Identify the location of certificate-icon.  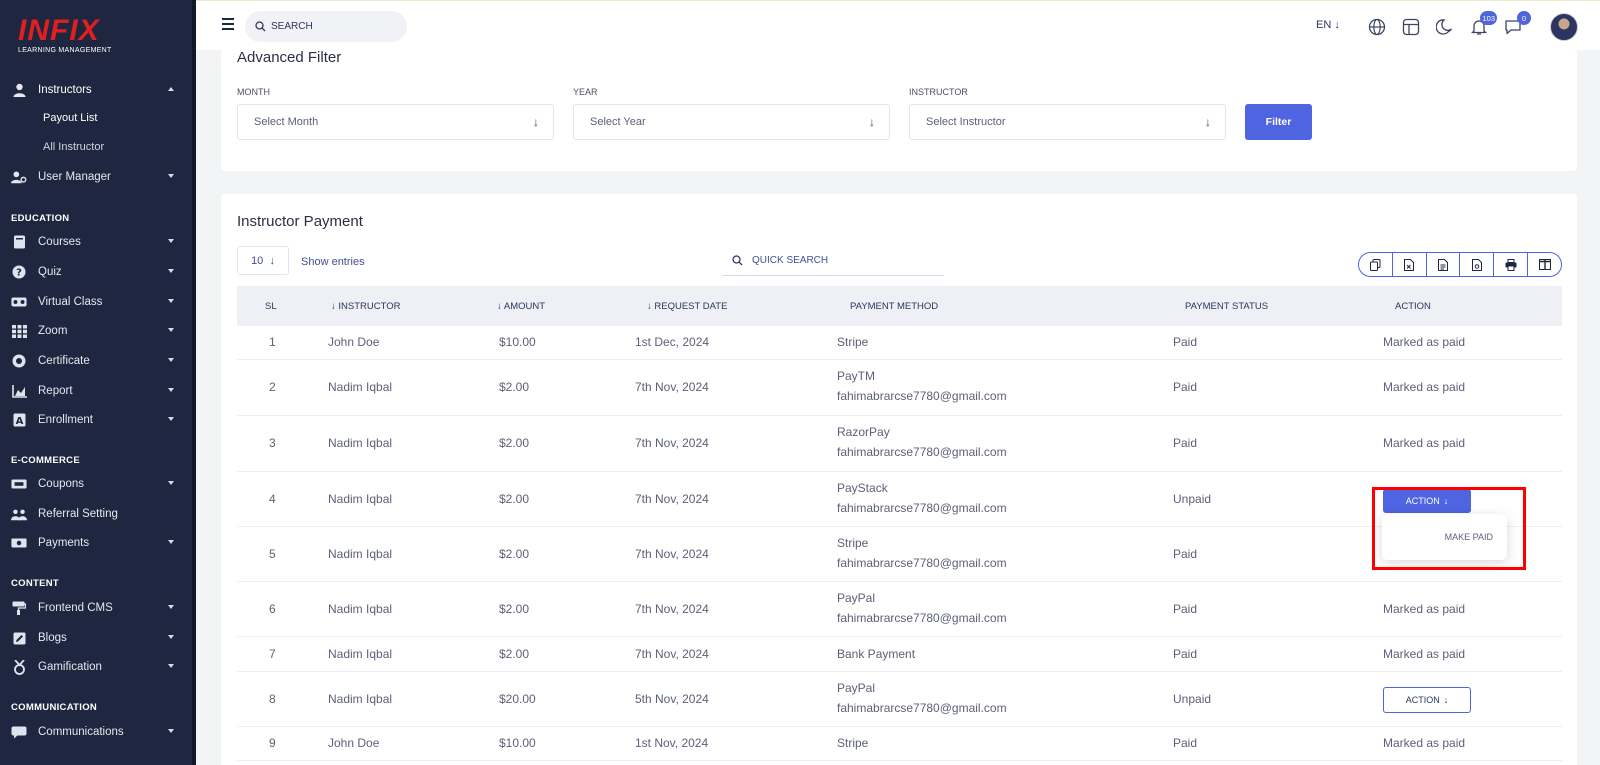
(19, 361).